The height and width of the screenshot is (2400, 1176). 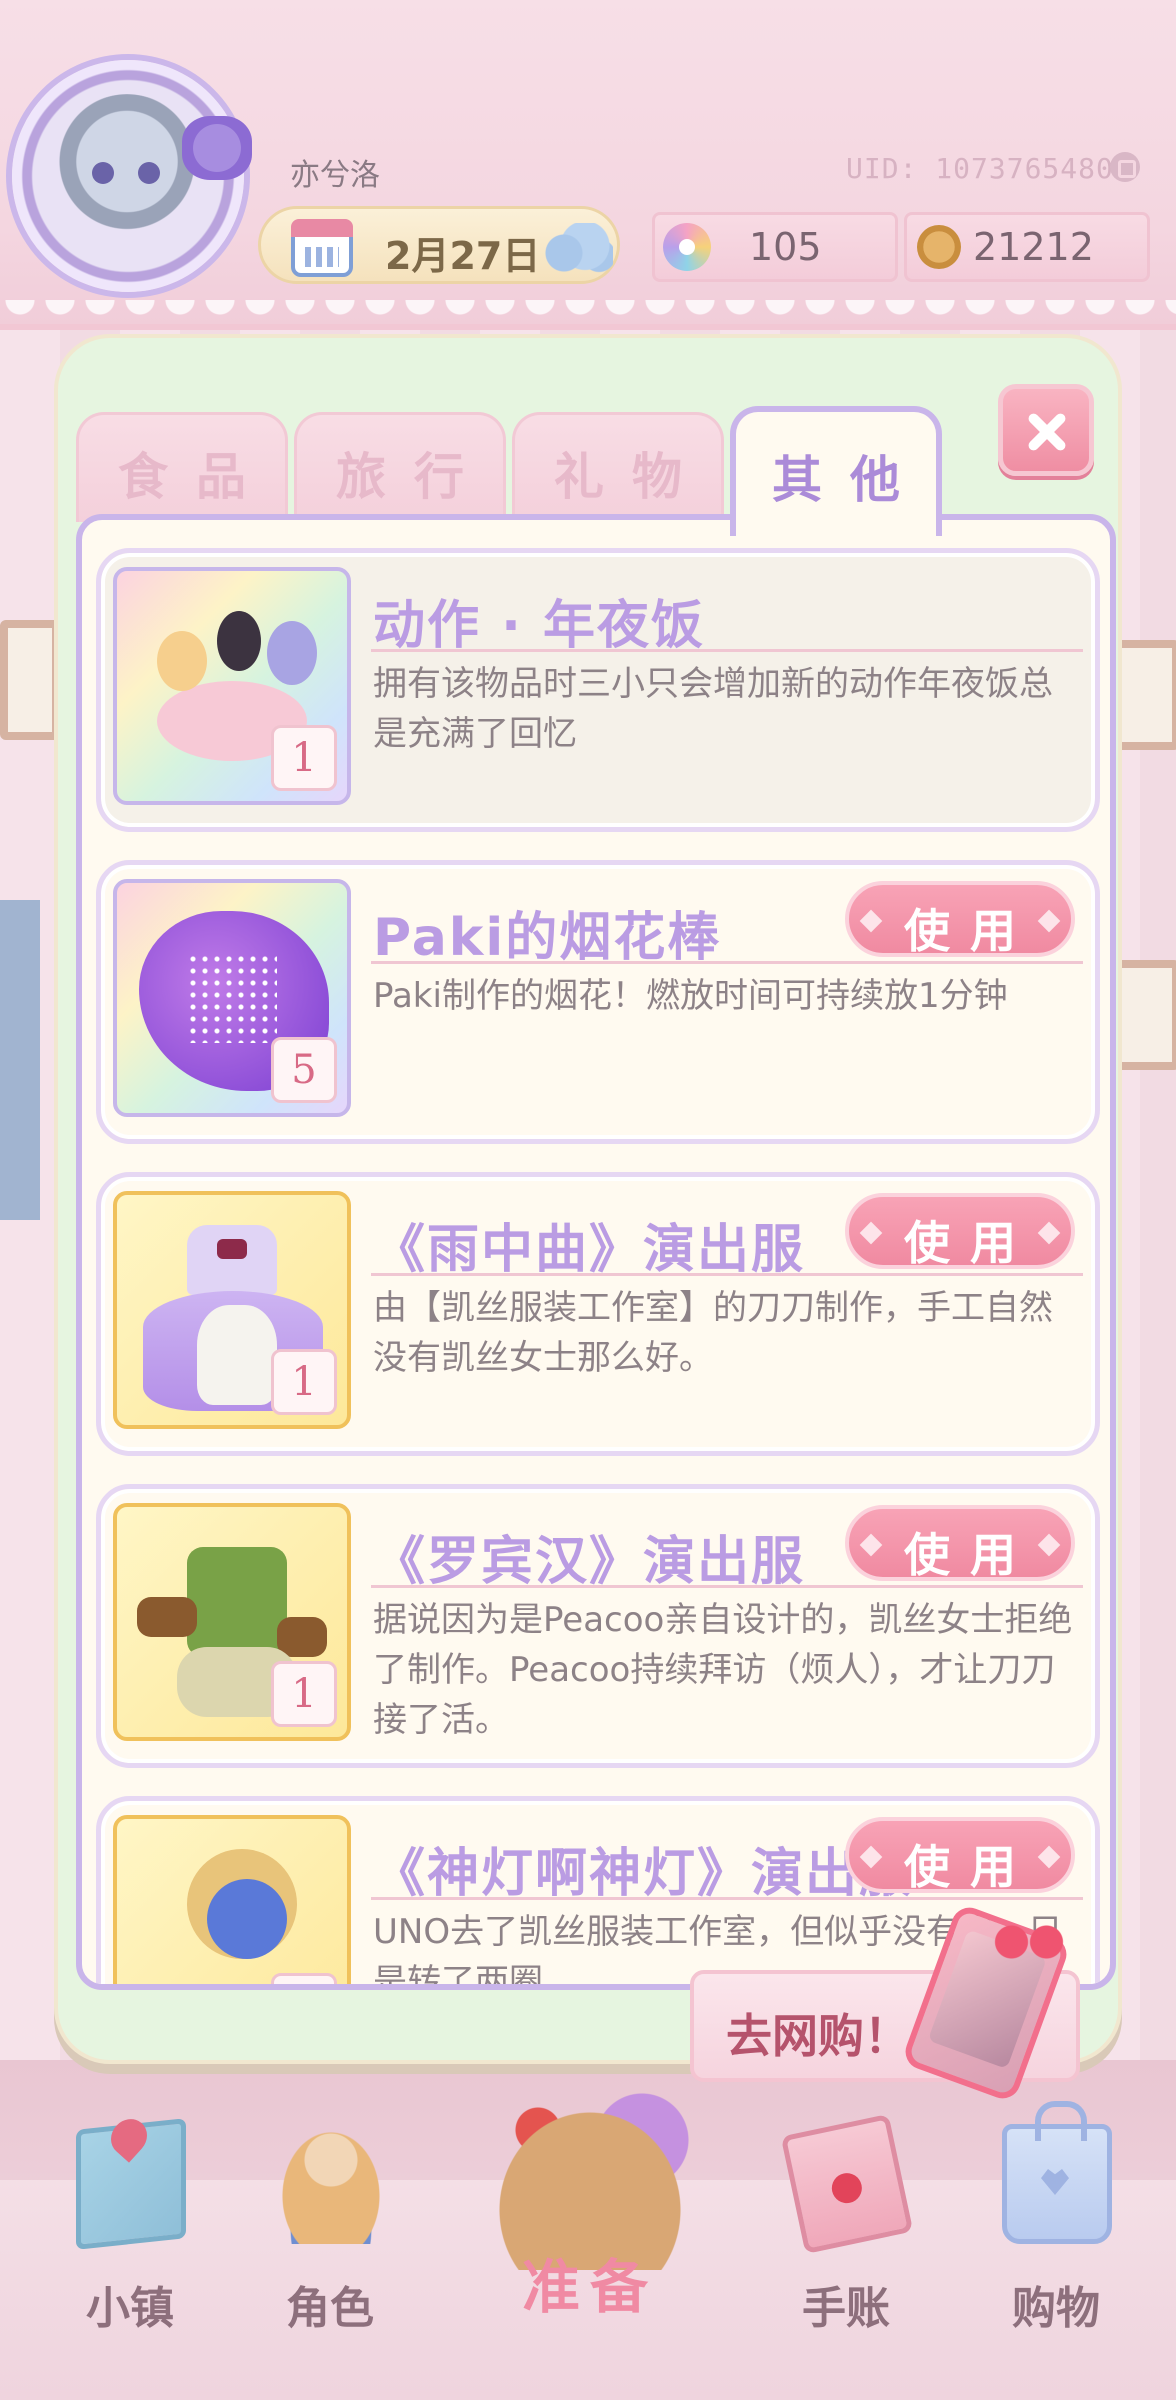 I want to click on tab-gifts: 礼物, so click(x=618, y=467).